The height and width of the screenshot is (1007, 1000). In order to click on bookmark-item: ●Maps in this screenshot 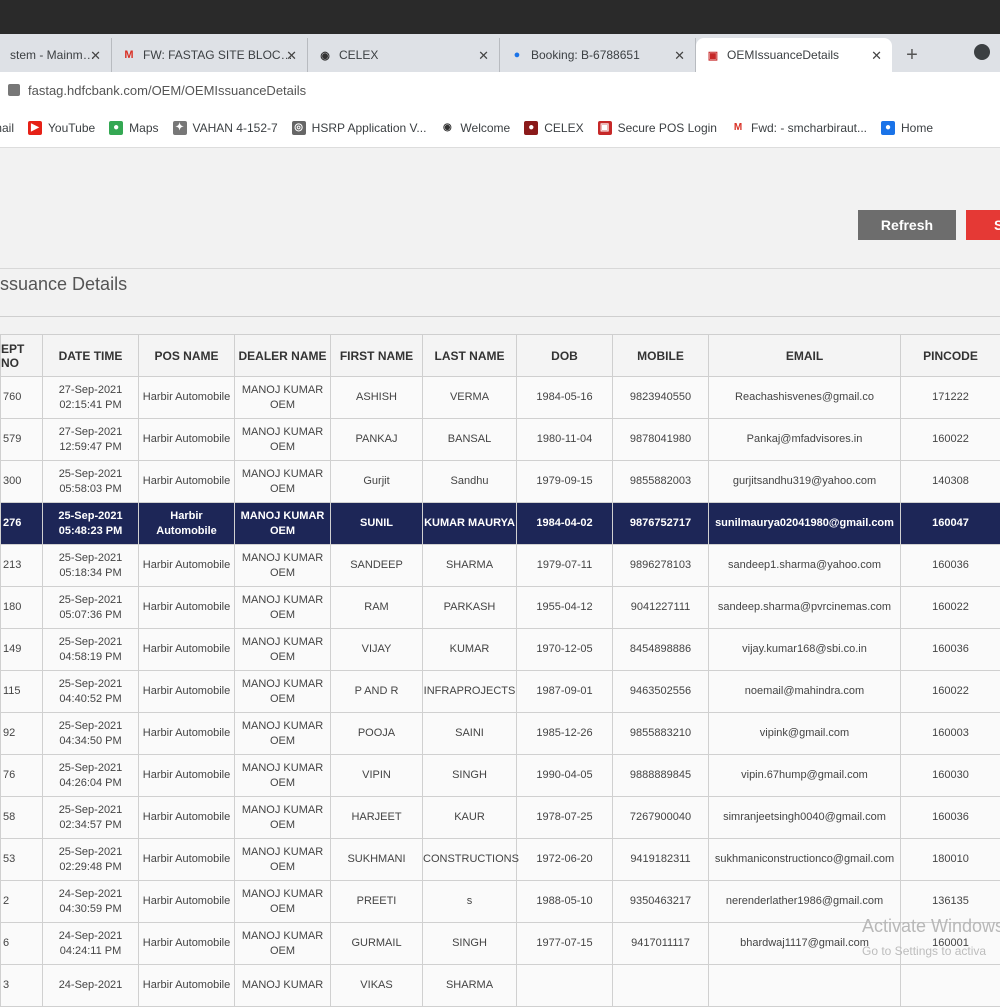, I will do `click(133, 128)`.